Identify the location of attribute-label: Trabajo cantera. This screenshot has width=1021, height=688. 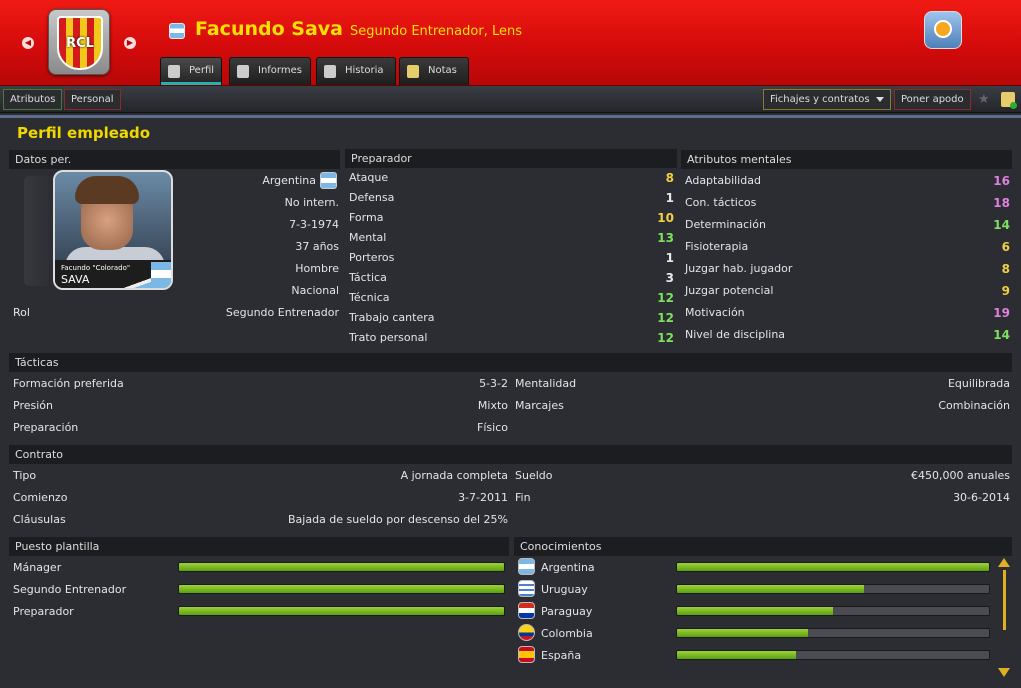
(392, 317).